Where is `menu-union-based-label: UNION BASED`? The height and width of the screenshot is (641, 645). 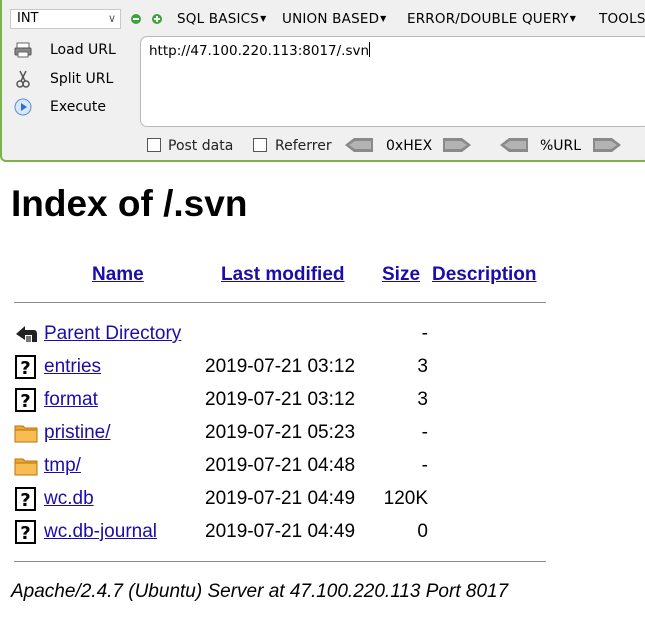
menu-union-based-label: UNION BASED is located at coordinates (331, 19).